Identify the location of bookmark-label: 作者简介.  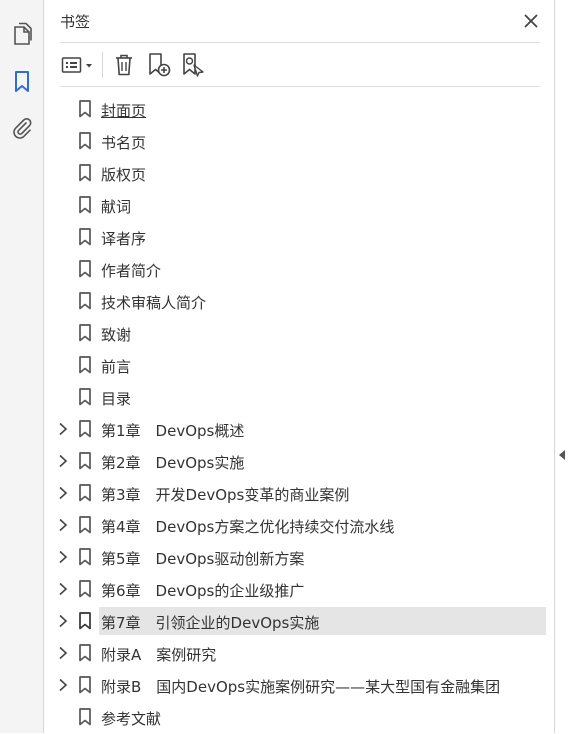
(131, 271).